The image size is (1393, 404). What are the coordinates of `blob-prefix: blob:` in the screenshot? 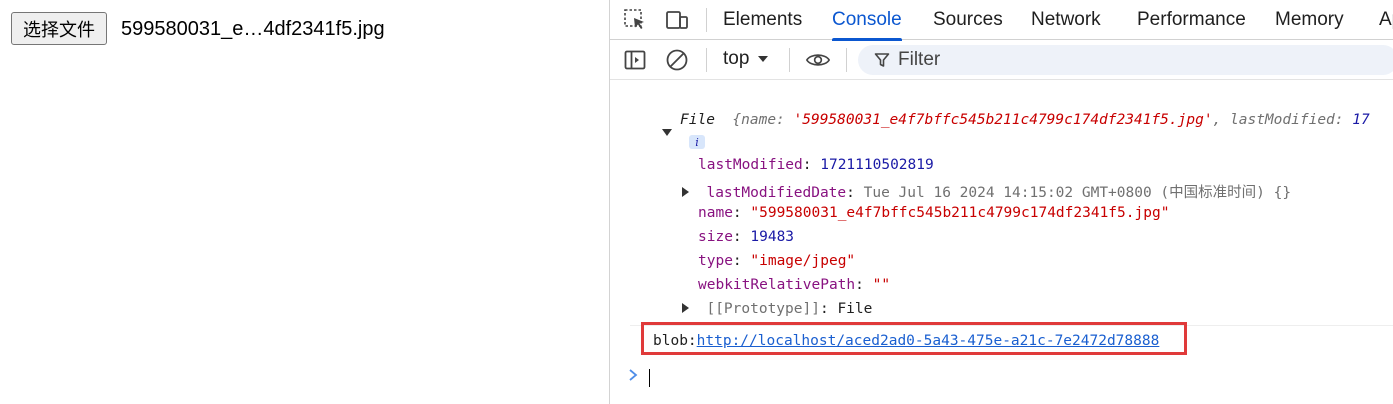 It's located at (675, 341).